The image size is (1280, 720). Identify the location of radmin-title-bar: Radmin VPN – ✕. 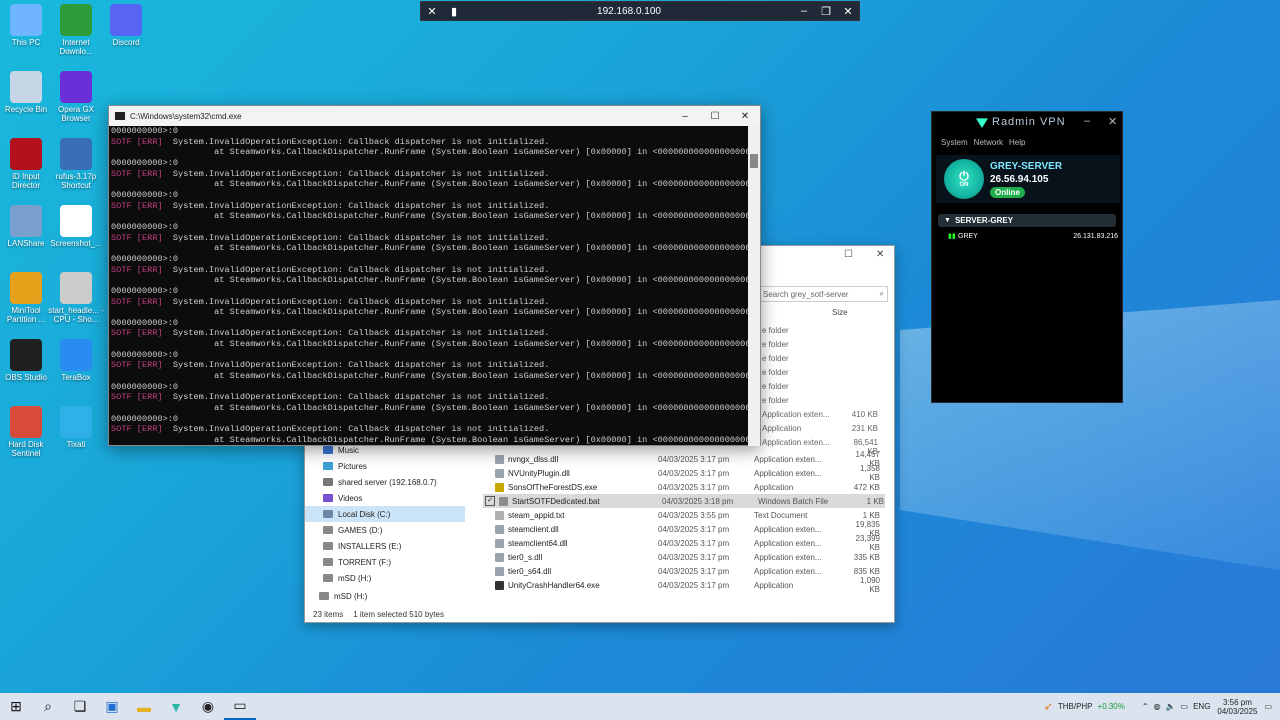
(1027, 122).